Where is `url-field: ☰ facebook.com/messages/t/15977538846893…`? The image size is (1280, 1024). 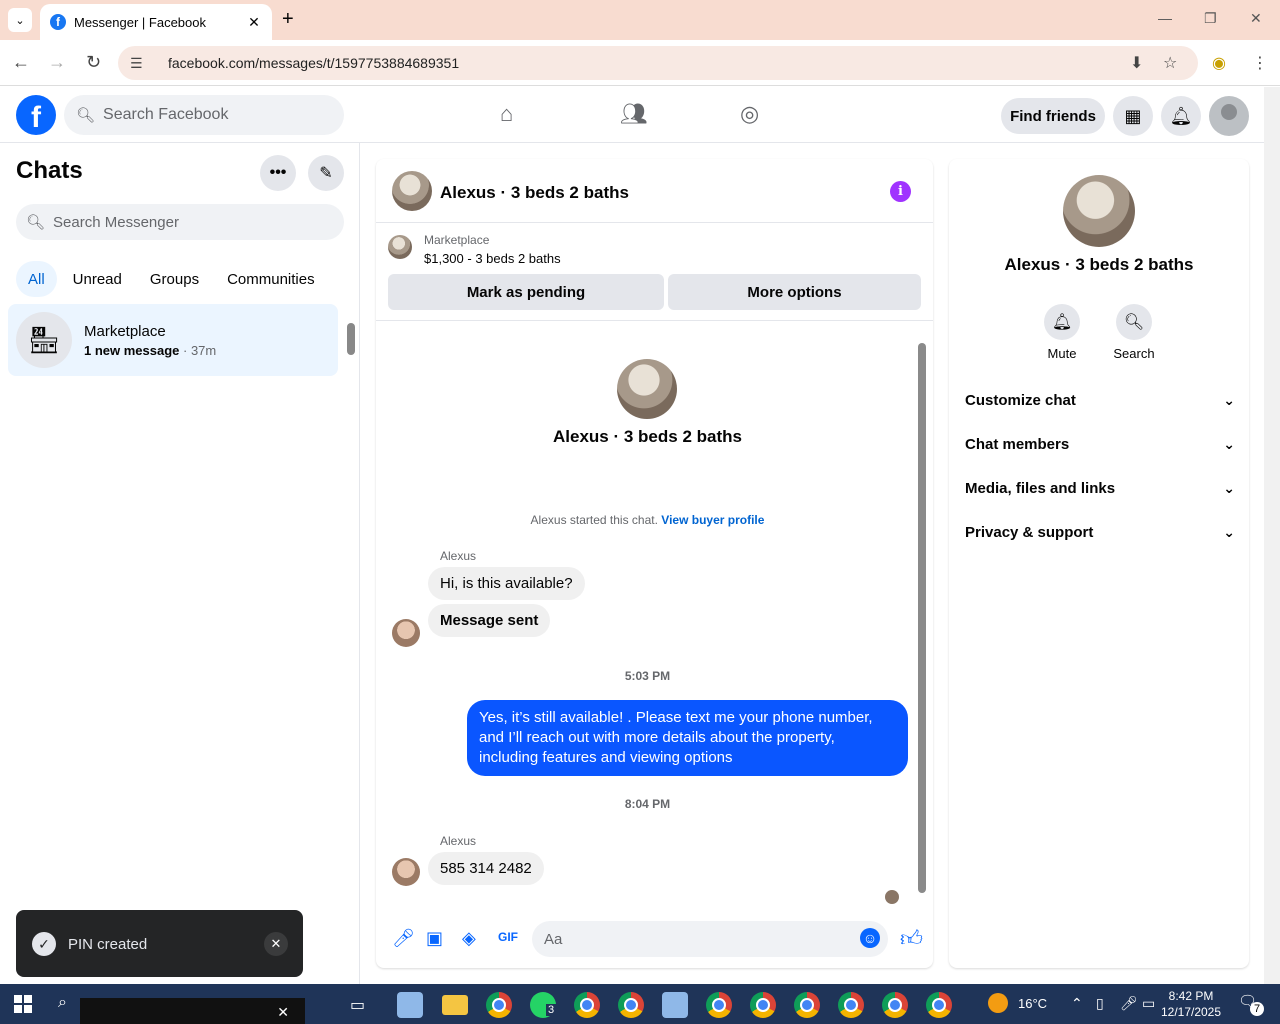
url-field: ☰ facebook.com/messages/t/15977538846893… is located at coordinates (658, 63).